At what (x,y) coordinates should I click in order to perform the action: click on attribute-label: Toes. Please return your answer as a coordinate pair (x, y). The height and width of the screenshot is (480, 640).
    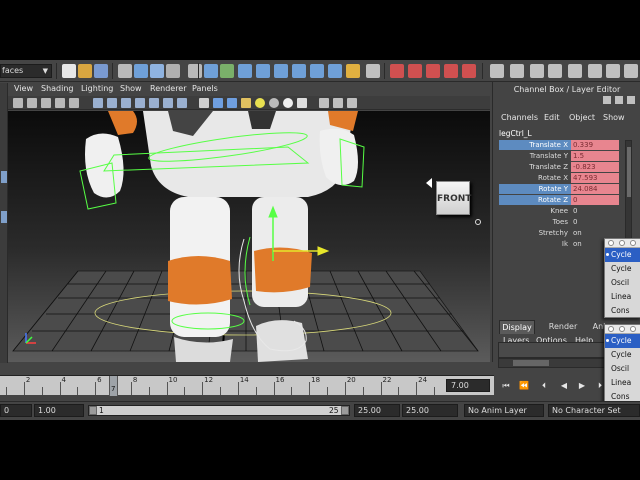
    Looking at the image, I should click on (535, 222).